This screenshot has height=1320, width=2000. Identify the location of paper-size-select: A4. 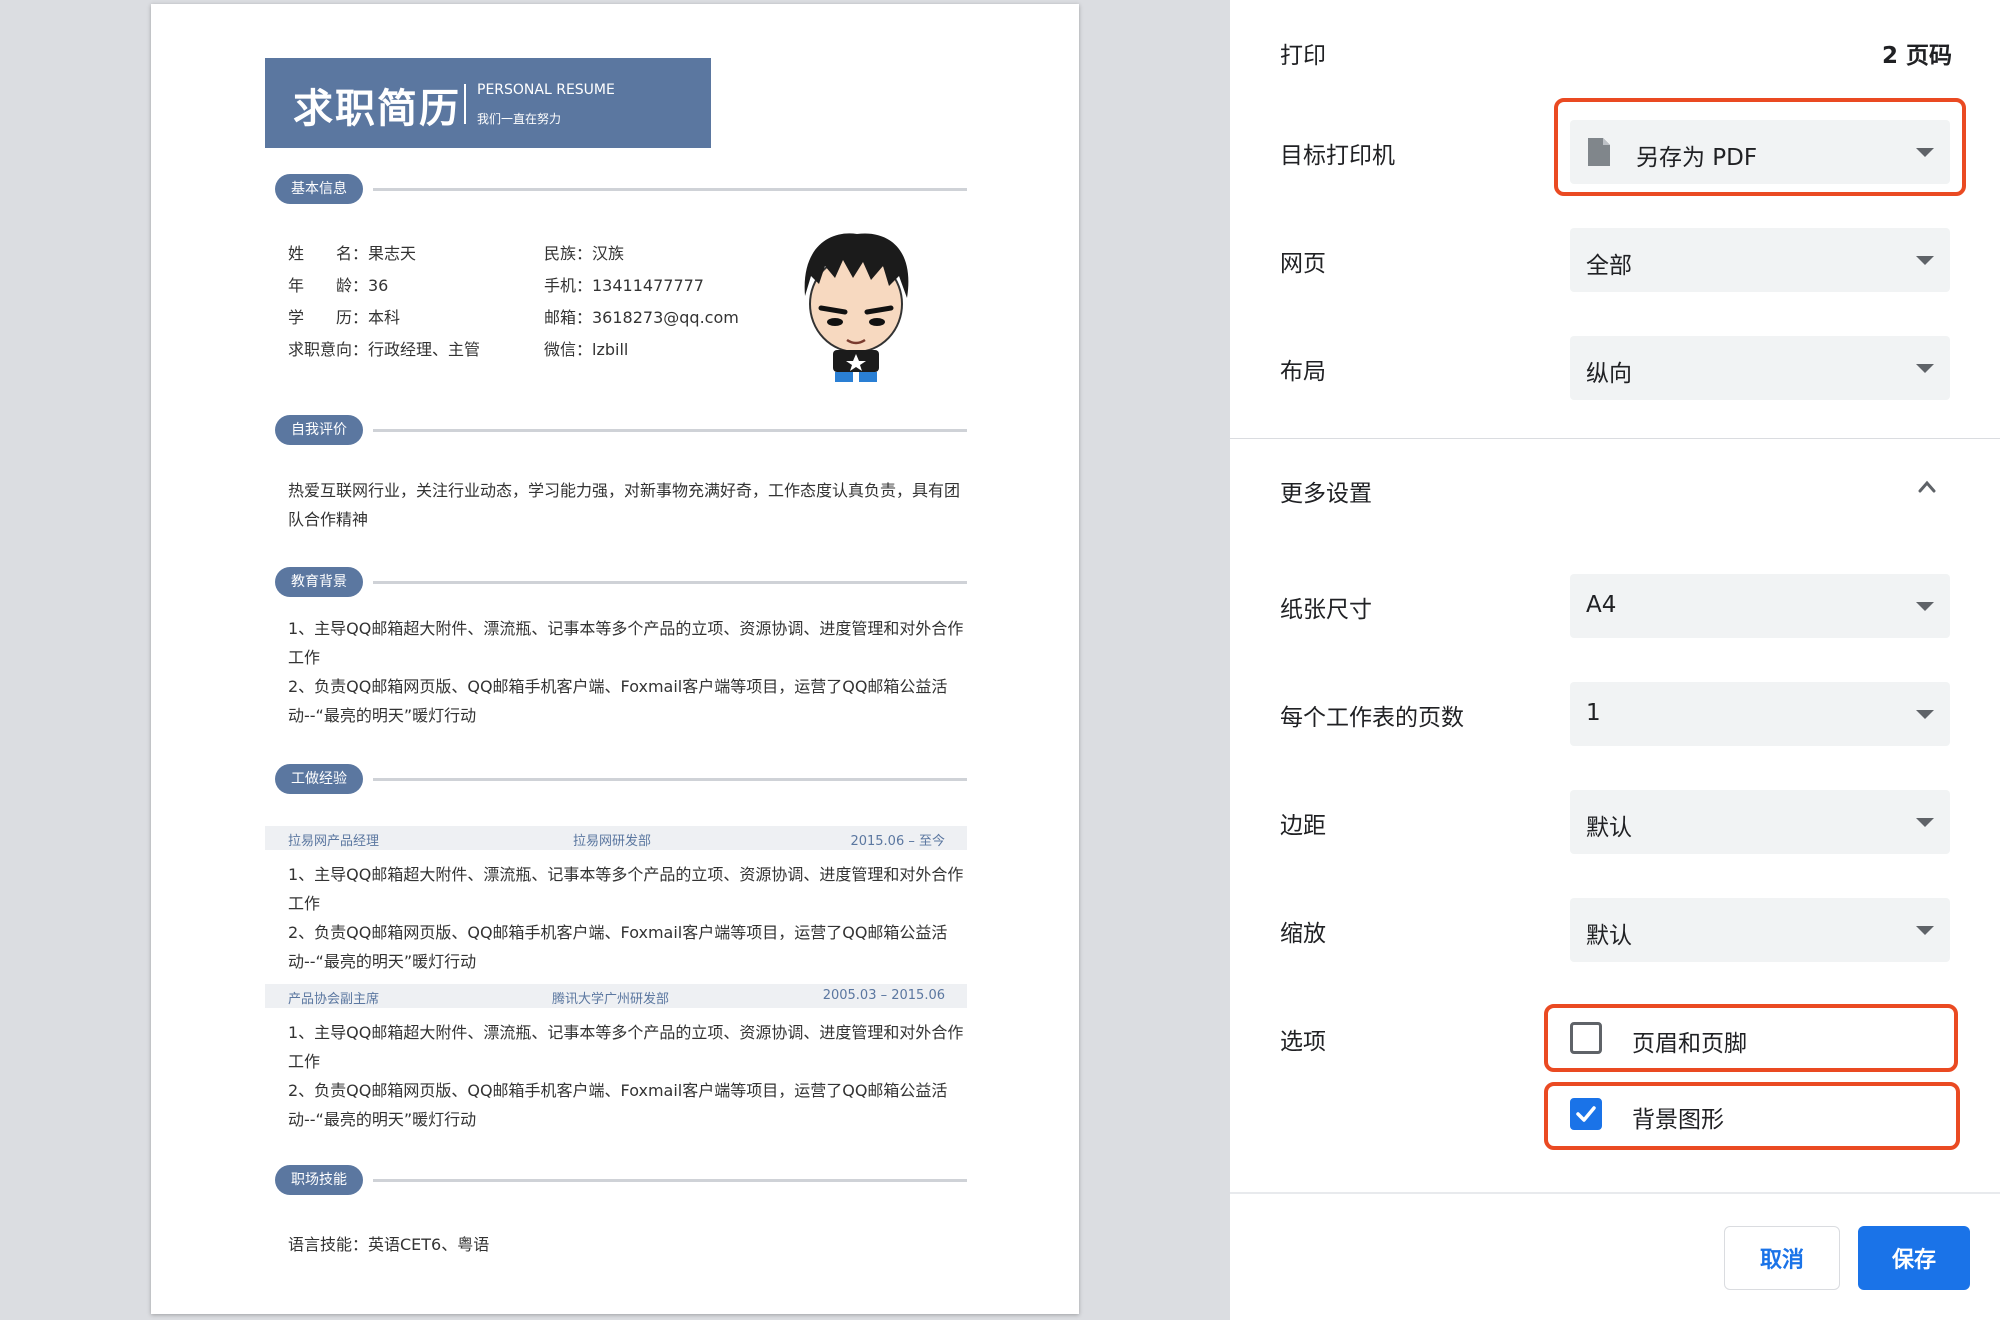
(1760, 606).